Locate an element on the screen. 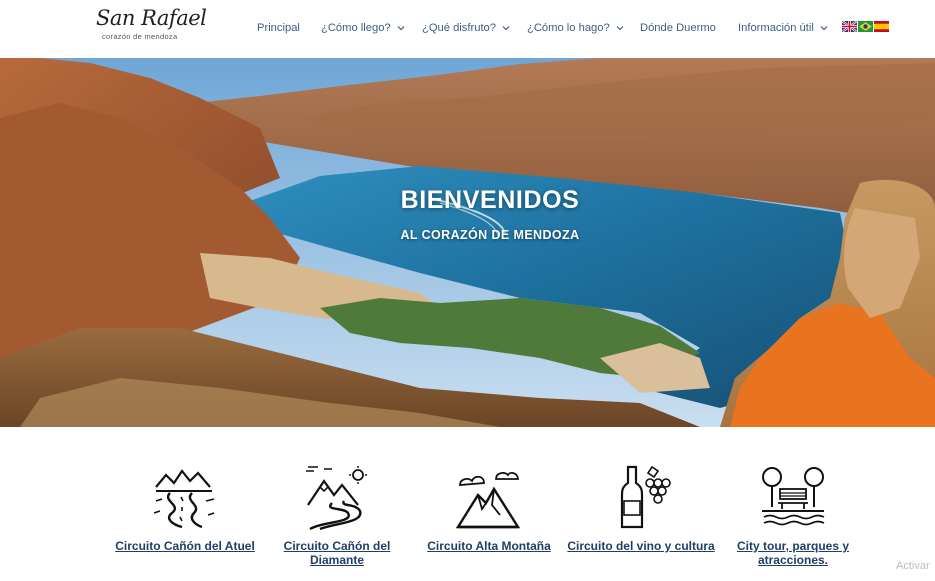 The image size is (935, 581). circuit-canon-atuel: Circuito Cañón del Atuel is located at coordinates (185, 509).